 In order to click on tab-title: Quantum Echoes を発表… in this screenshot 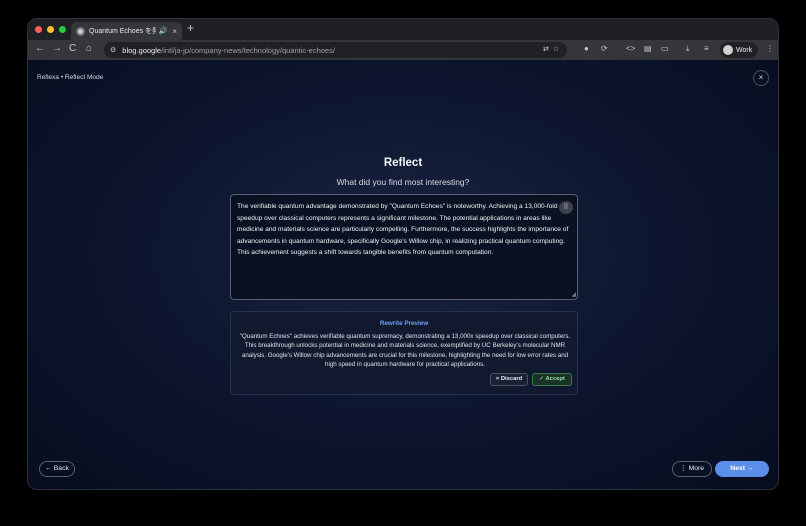, I will do `click(122, 31)`.